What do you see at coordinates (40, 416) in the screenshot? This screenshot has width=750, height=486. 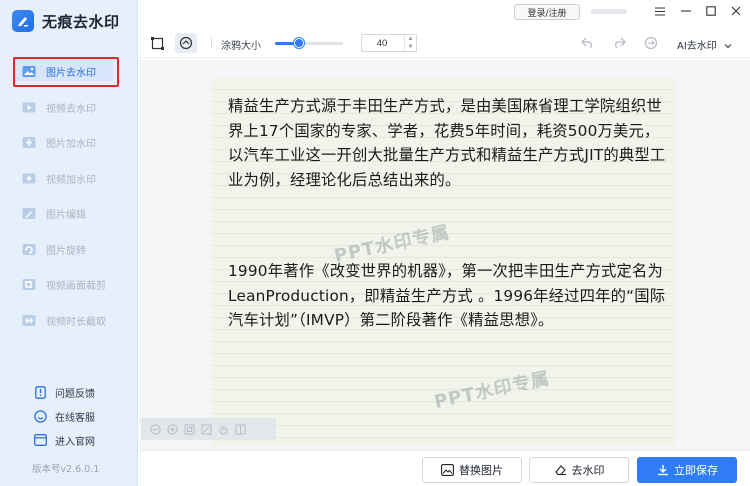 I see `customer-service-icon` at bounding box center [40, 416].